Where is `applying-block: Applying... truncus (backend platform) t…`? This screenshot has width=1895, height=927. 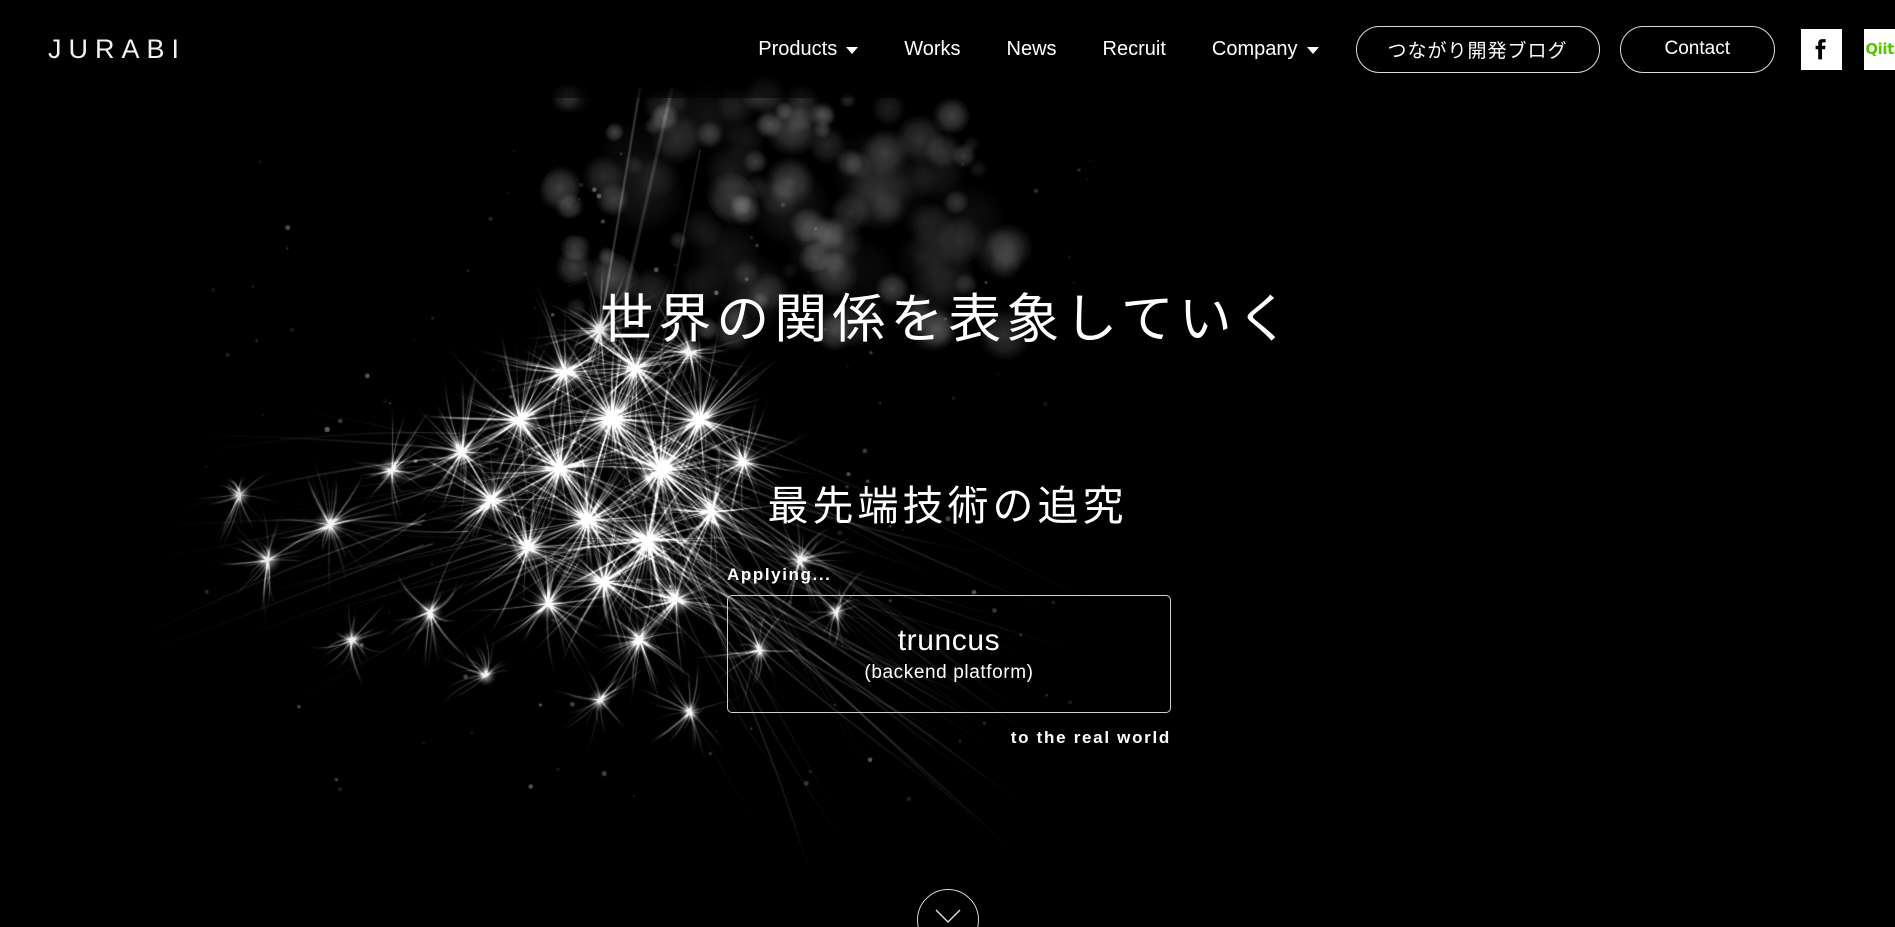
applying-block: Applying... truncus (backend platform) t… is located at coordinates (949, 656).